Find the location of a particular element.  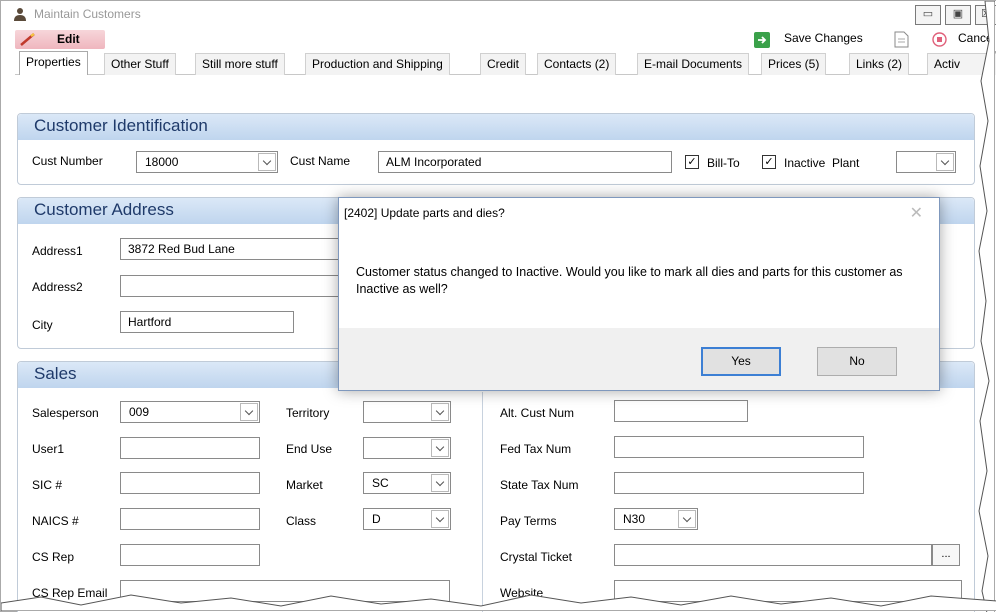

customer-identification-header: Customer Identification is located at coordinates (496, 127).